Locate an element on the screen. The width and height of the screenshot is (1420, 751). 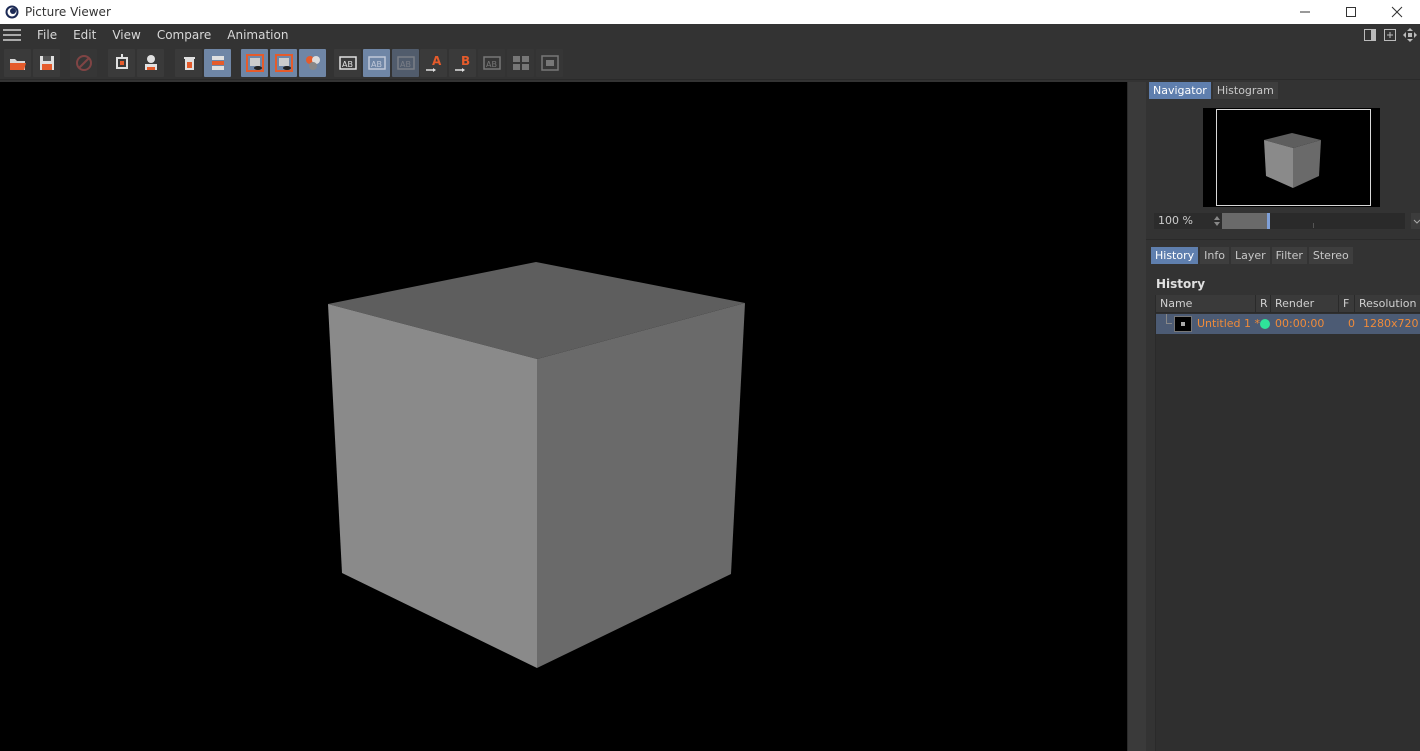
spinner-arrows-icon is located at coordinates (1217, 221).